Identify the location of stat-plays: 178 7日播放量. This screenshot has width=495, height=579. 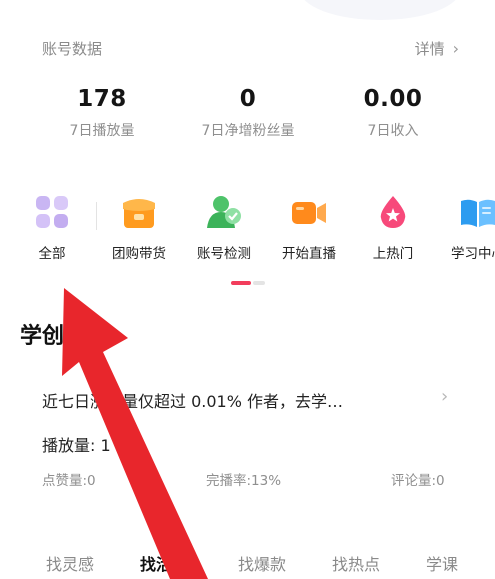
(102, 113).